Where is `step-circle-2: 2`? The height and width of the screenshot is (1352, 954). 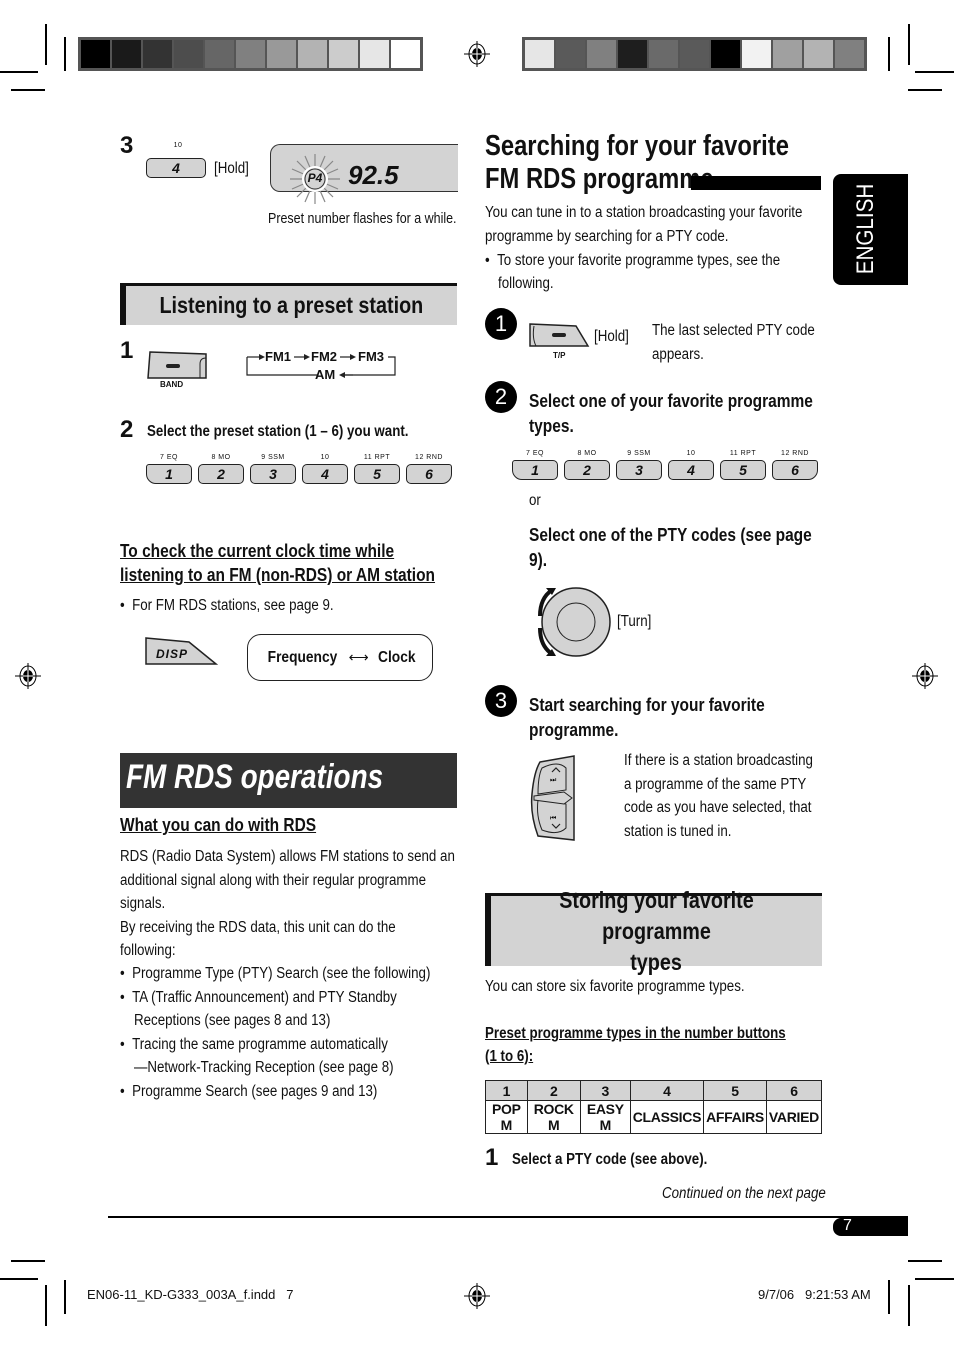 step-circle-2: 2 is located at coordinates (501, 397).